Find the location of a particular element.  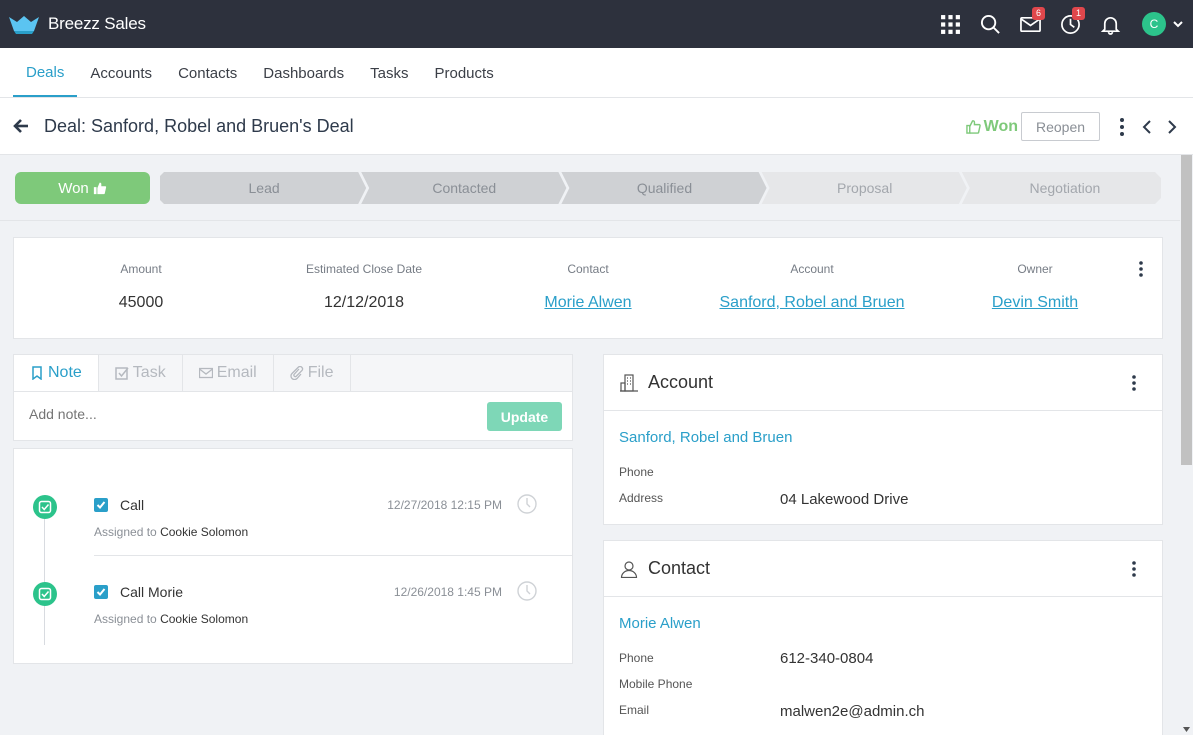

mail-badge: 6 is located at coordinates (1038, 13).